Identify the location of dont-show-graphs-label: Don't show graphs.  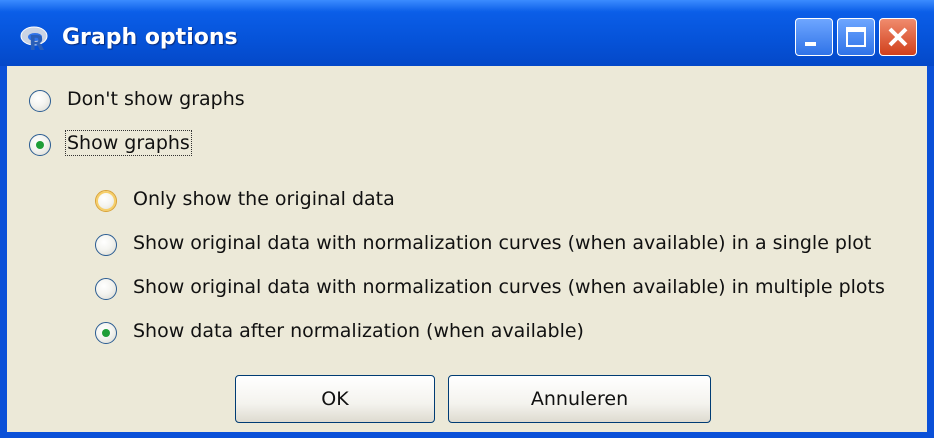
(156, 99).